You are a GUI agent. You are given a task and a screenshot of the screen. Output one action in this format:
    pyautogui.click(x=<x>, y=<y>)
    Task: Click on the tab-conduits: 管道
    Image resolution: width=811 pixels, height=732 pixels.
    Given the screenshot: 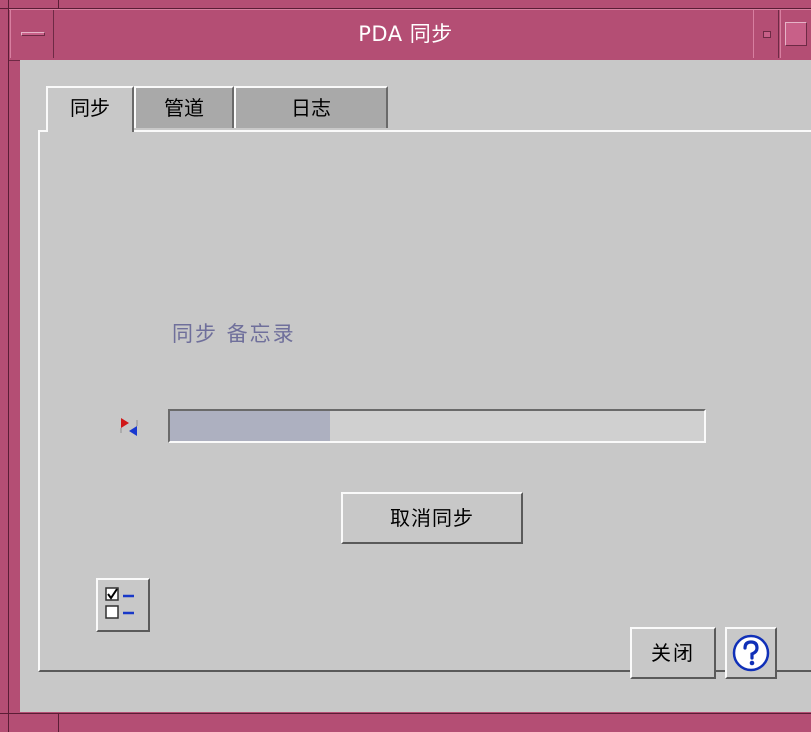 What is the action you would take?
    pyautogui.click(x=184, y=107)
    